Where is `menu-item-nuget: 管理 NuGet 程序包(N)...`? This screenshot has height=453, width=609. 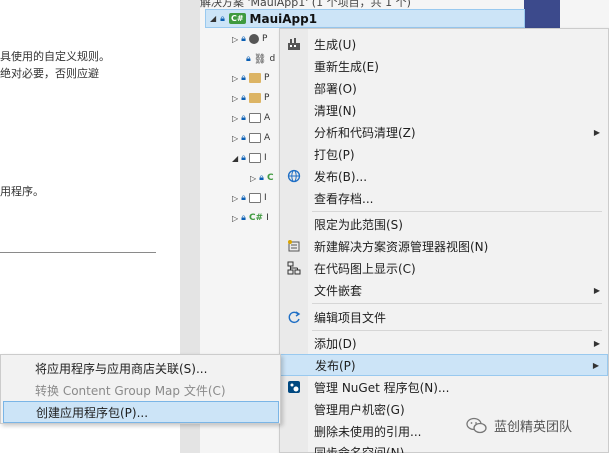
menu-item-nuget: 管理 NuGet 程序包(N)... is located at coordinates (444, 387).